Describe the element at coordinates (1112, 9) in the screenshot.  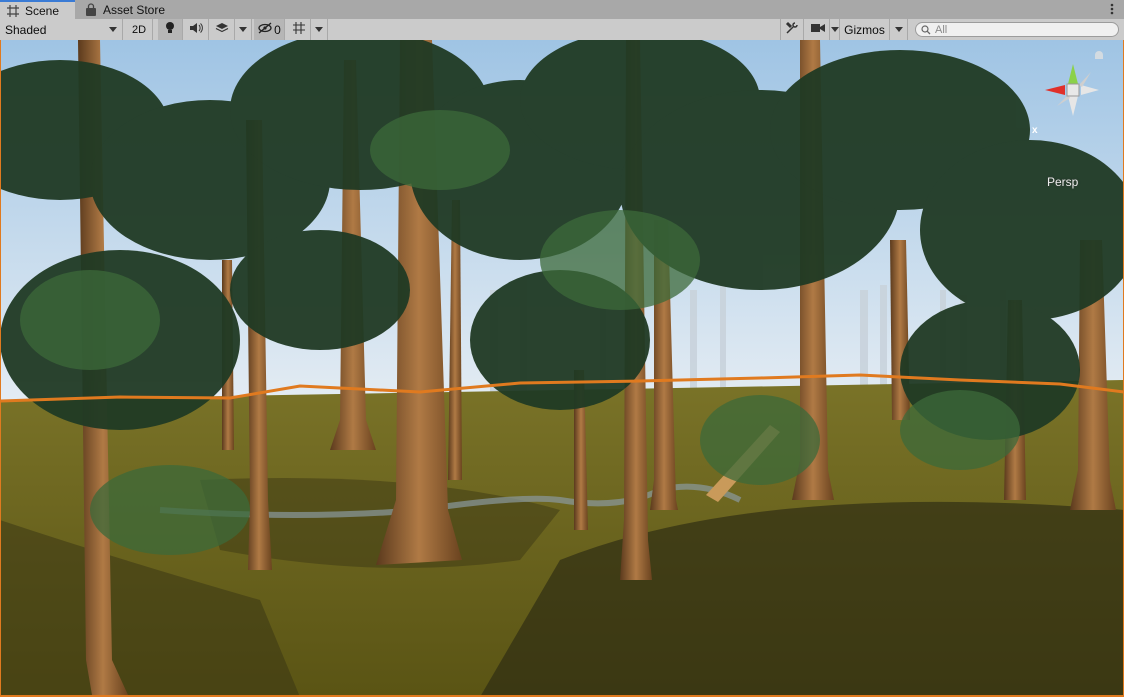
I see `more-options-icon` at that location.